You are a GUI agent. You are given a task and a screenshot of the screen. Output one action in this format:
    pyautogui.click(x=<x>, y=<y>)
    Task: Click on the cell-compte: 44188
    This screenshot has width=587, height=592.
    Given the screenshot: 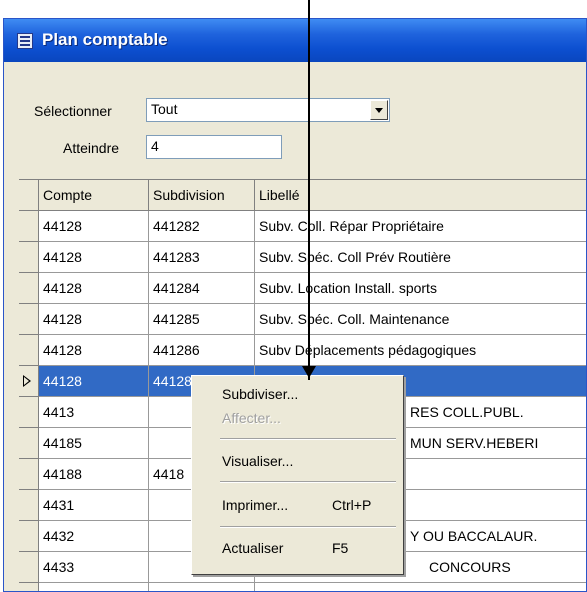 What is the action you would take?
    pyautogui.click(x=94, y=474)
    